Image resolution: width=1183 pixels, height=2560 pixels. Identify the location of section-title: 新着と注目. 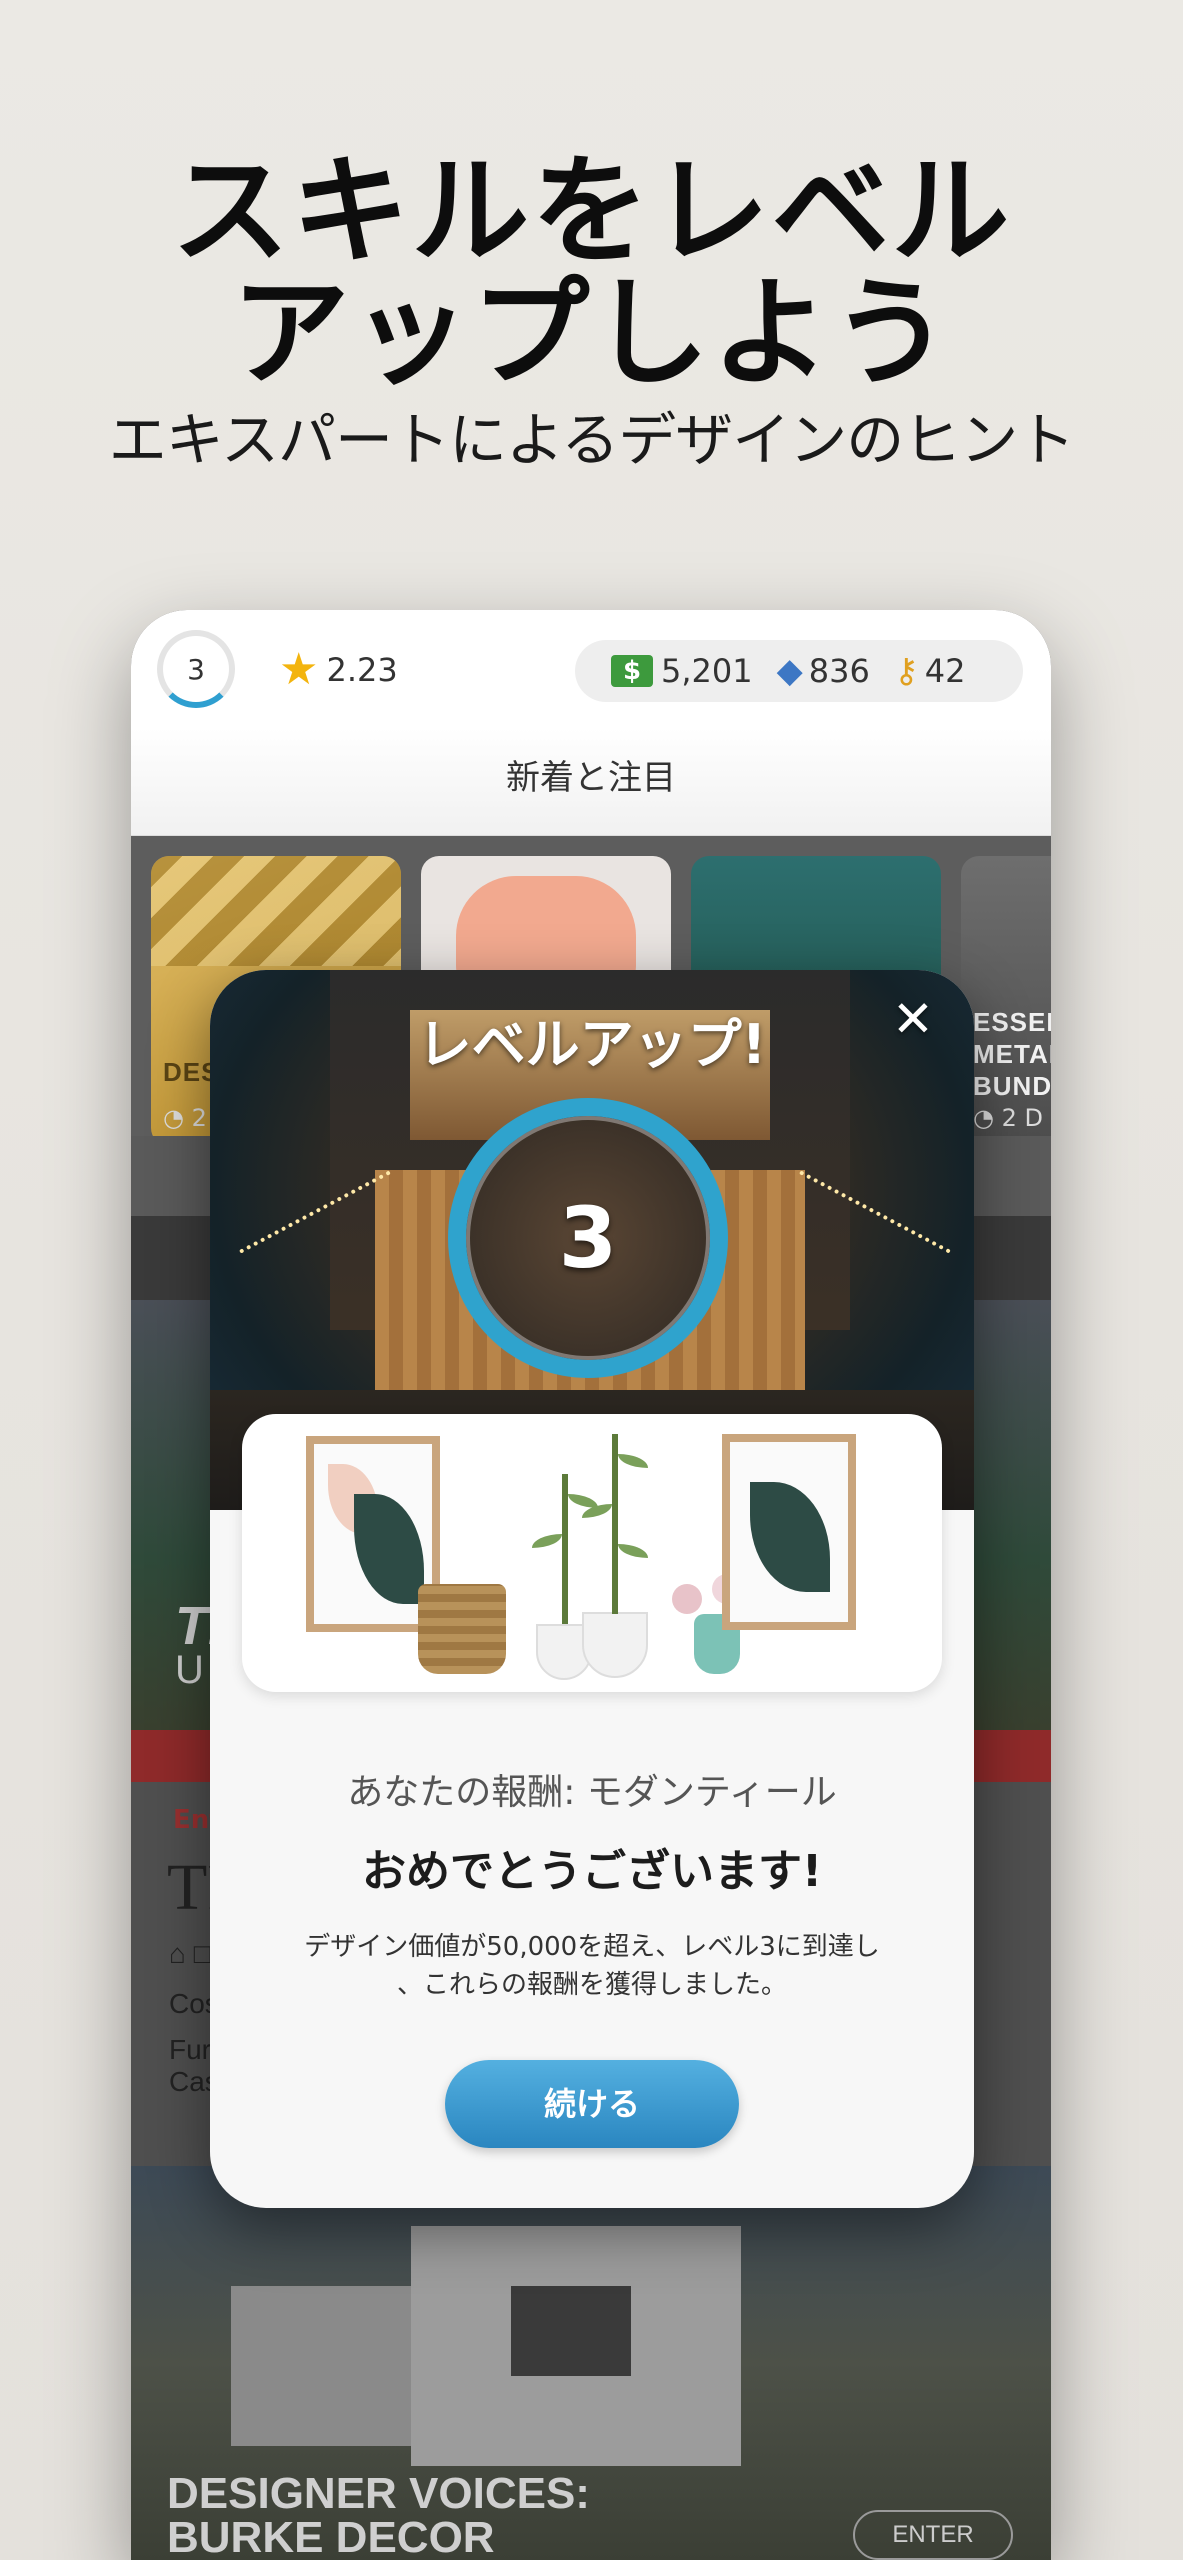
(591, 782).